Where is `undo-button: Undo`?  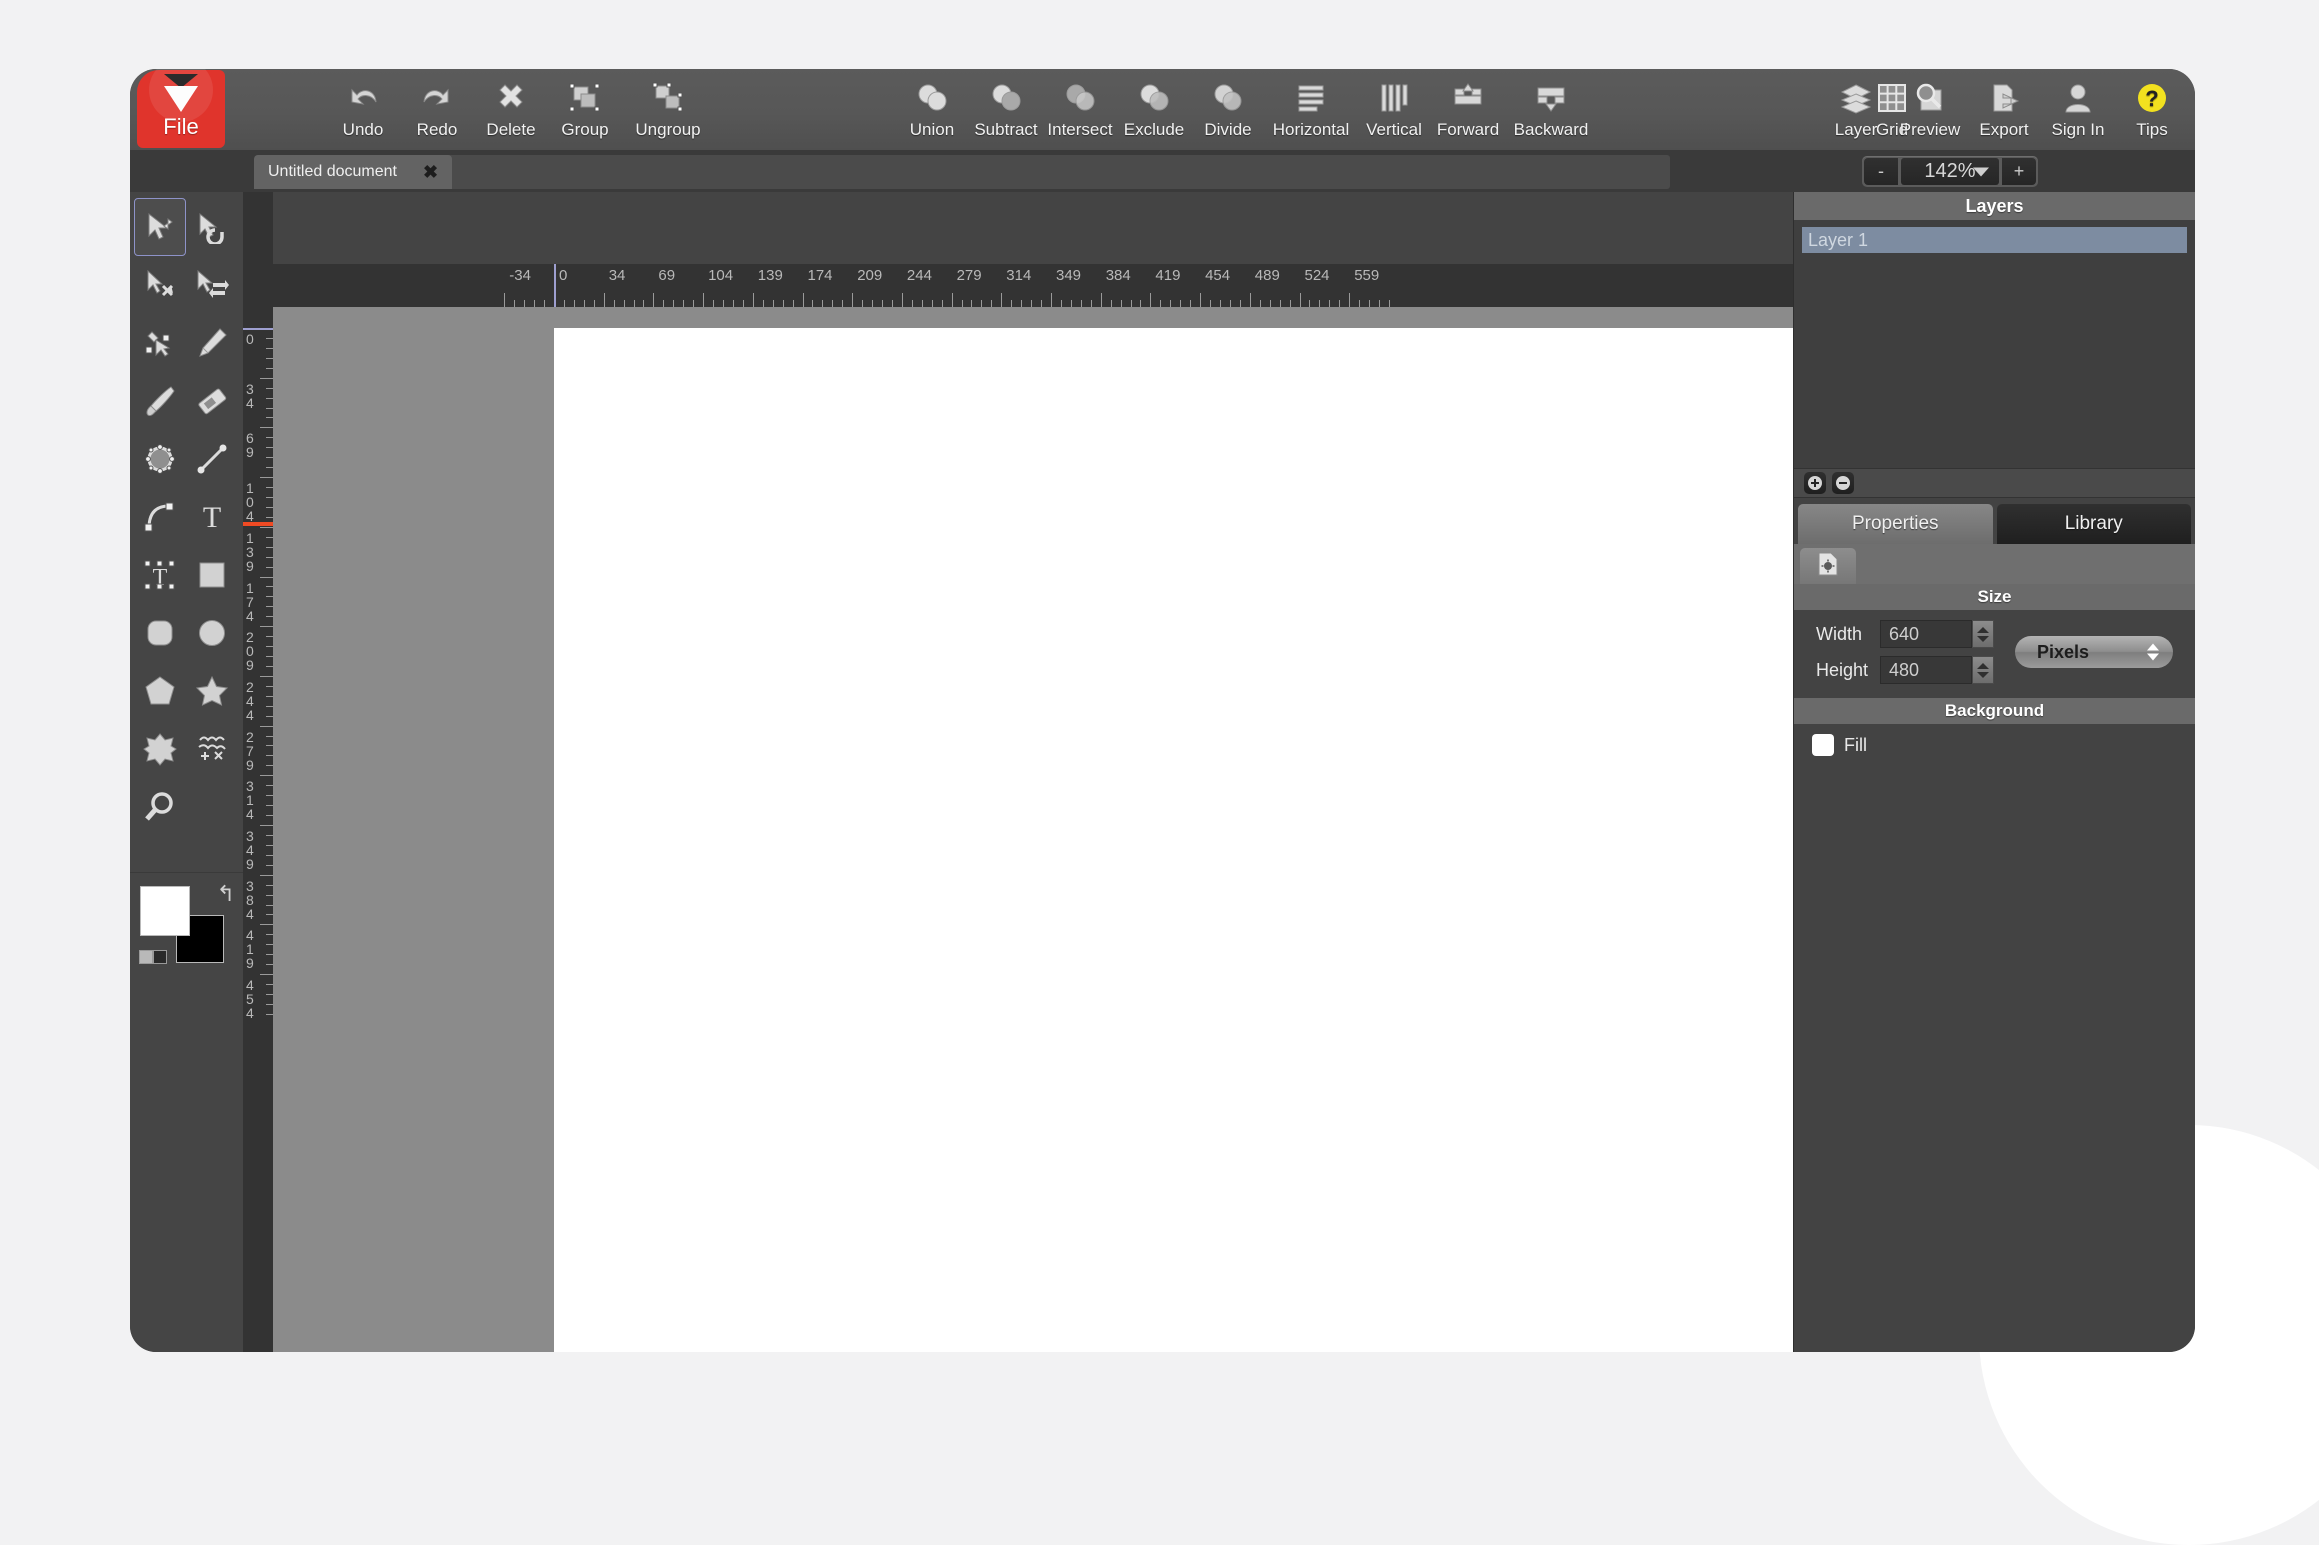
undo-button: Undo is located at coordinates (363, 110).